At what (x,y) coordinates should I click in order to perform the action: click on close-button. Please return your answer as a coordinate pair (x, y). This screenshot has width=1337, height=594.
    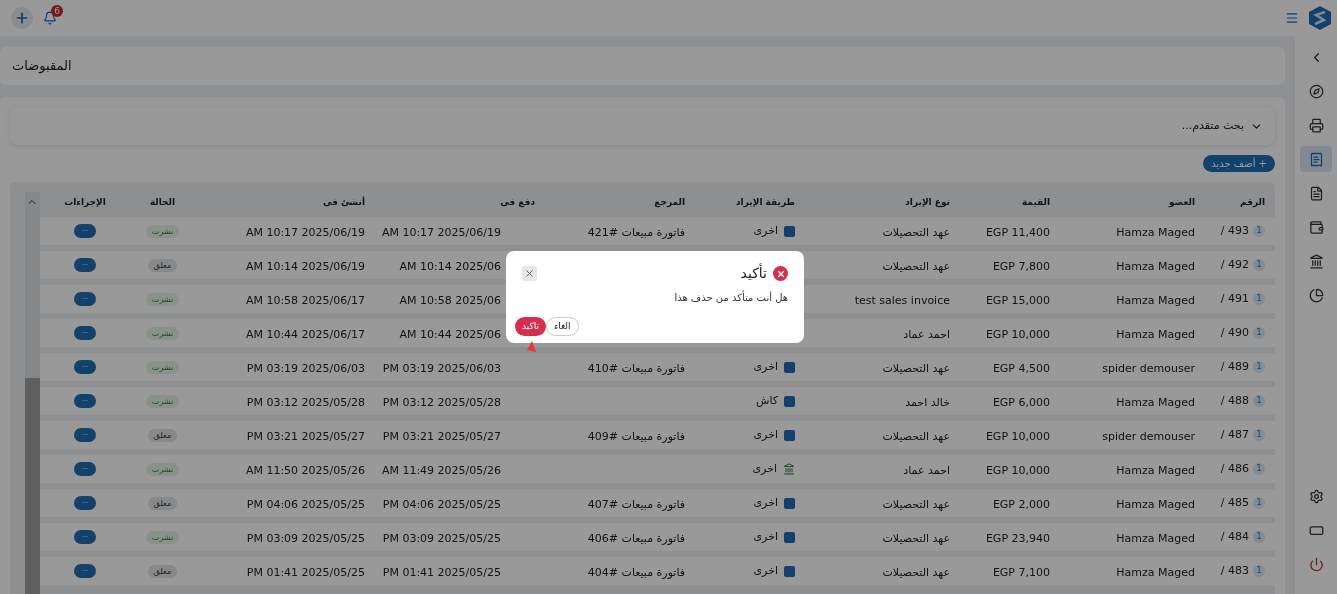
    Looking at the image, I should click on (529, 273).